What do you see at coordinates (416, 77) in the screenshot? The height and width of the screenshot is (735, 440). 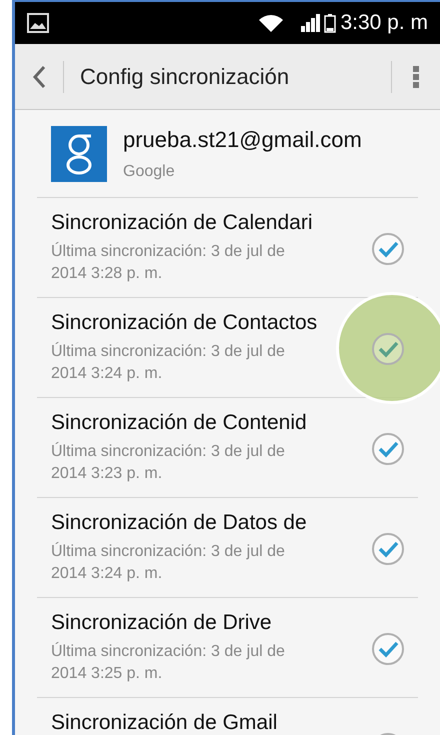 I see `menu-icon` at bounding box center [416, 77].